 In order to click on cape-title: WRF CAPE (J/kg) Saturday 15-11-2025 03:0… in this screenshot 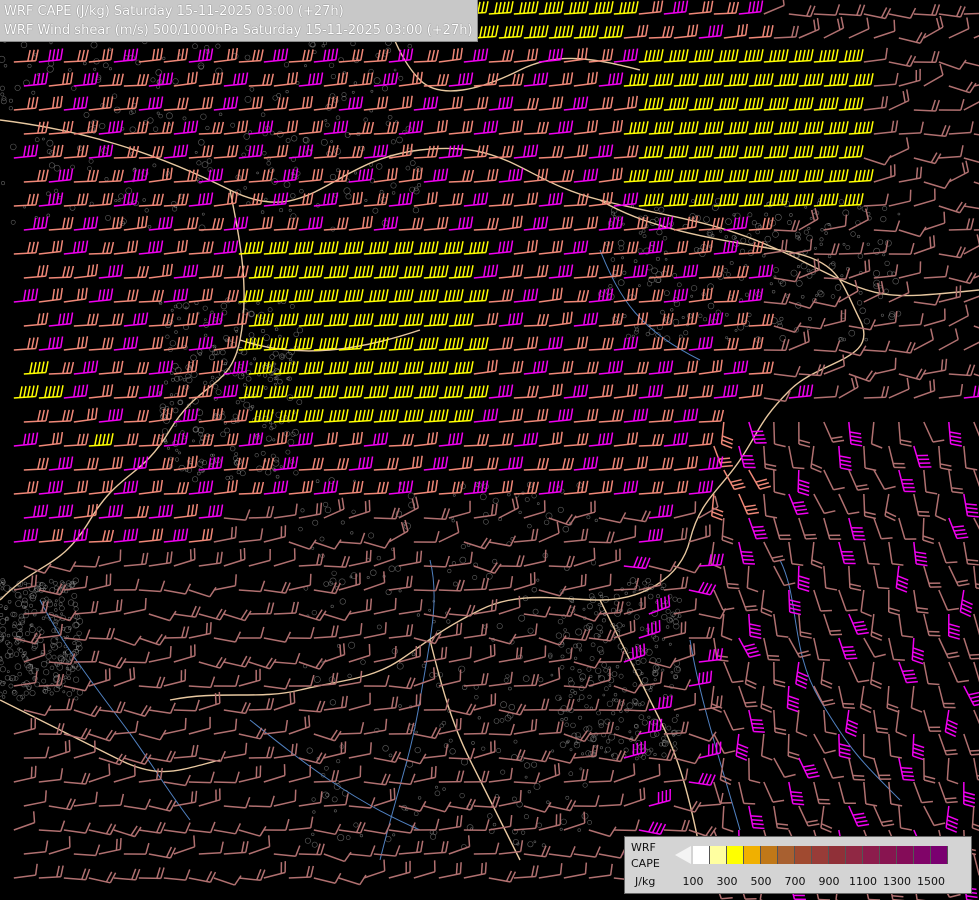, I will do `click(174, 11)`.